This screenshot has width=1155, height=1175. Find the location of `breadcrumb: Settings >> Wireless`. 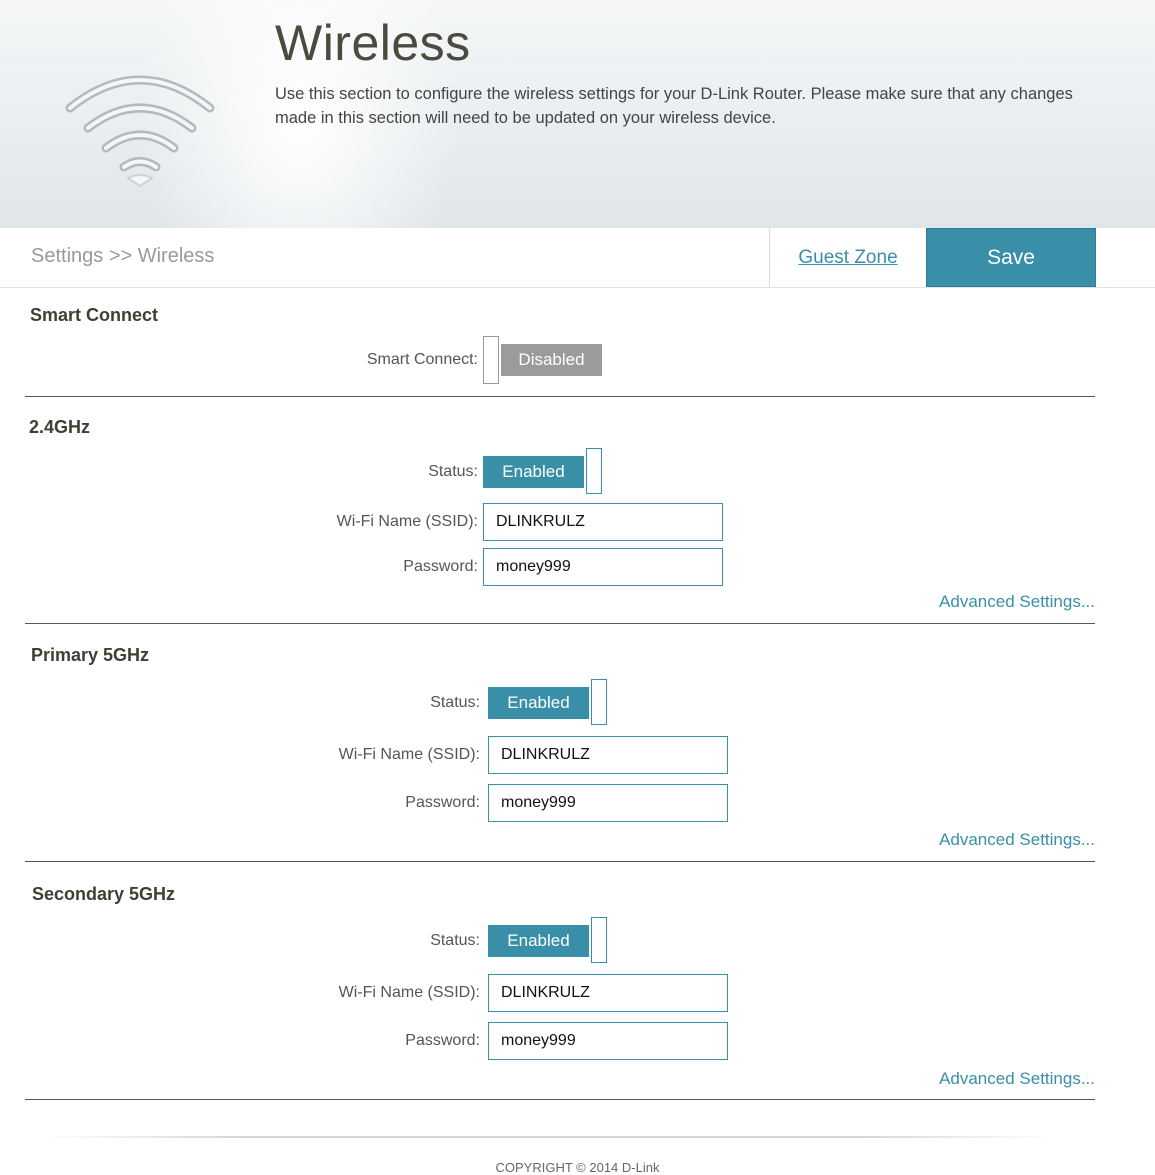

breadcrumb: Settings >> Wireless is located at coordinates (123, 256).